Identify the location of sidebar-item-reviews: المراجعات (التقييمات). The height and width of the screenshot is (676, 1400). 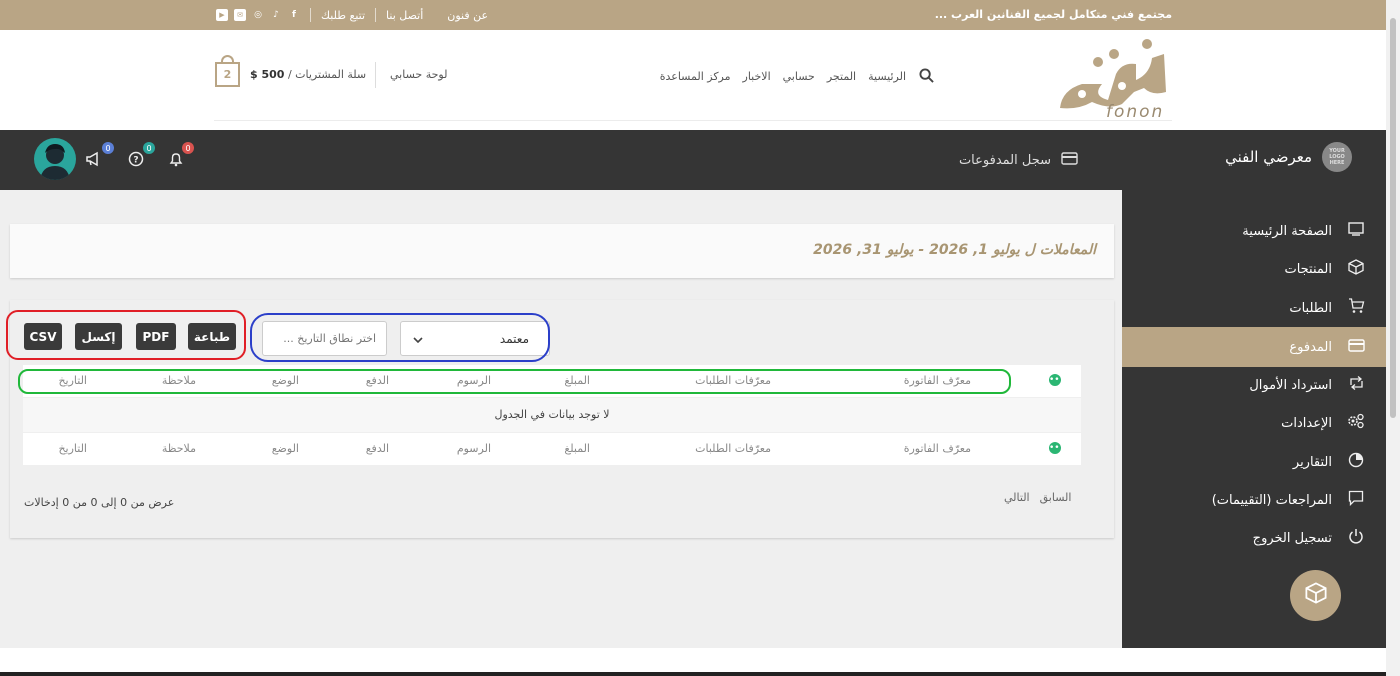
(1254, 500).